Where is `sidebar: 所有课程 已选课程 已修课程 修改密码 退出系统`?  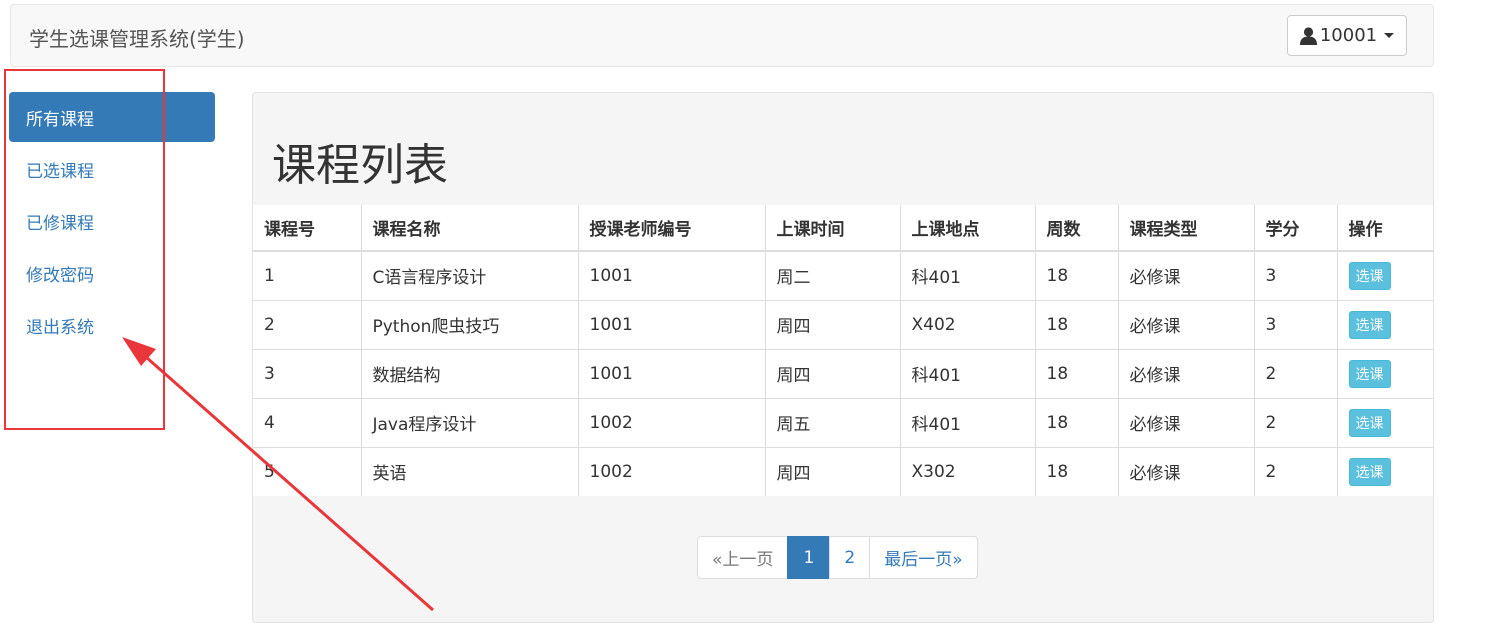 sidebar: 所有课程 已选课程 已修课程 修改密码 退出系统 is located at coordinates (112, 222).